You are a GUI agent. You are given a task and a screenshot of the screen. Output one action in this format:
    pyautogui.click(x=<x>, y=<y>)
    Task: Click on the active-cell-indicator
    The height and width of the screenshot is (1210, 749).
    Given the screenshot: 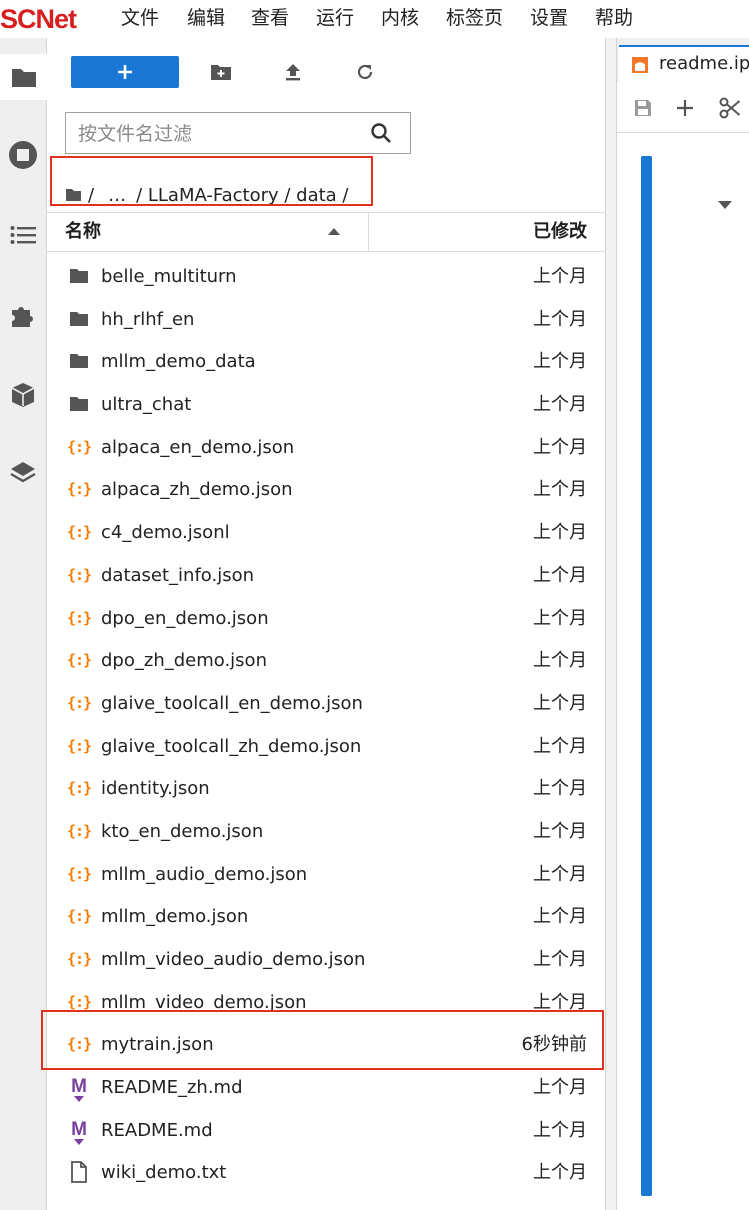 What is the action you would take?
    pyautogui.click(x=646, y=676)
    